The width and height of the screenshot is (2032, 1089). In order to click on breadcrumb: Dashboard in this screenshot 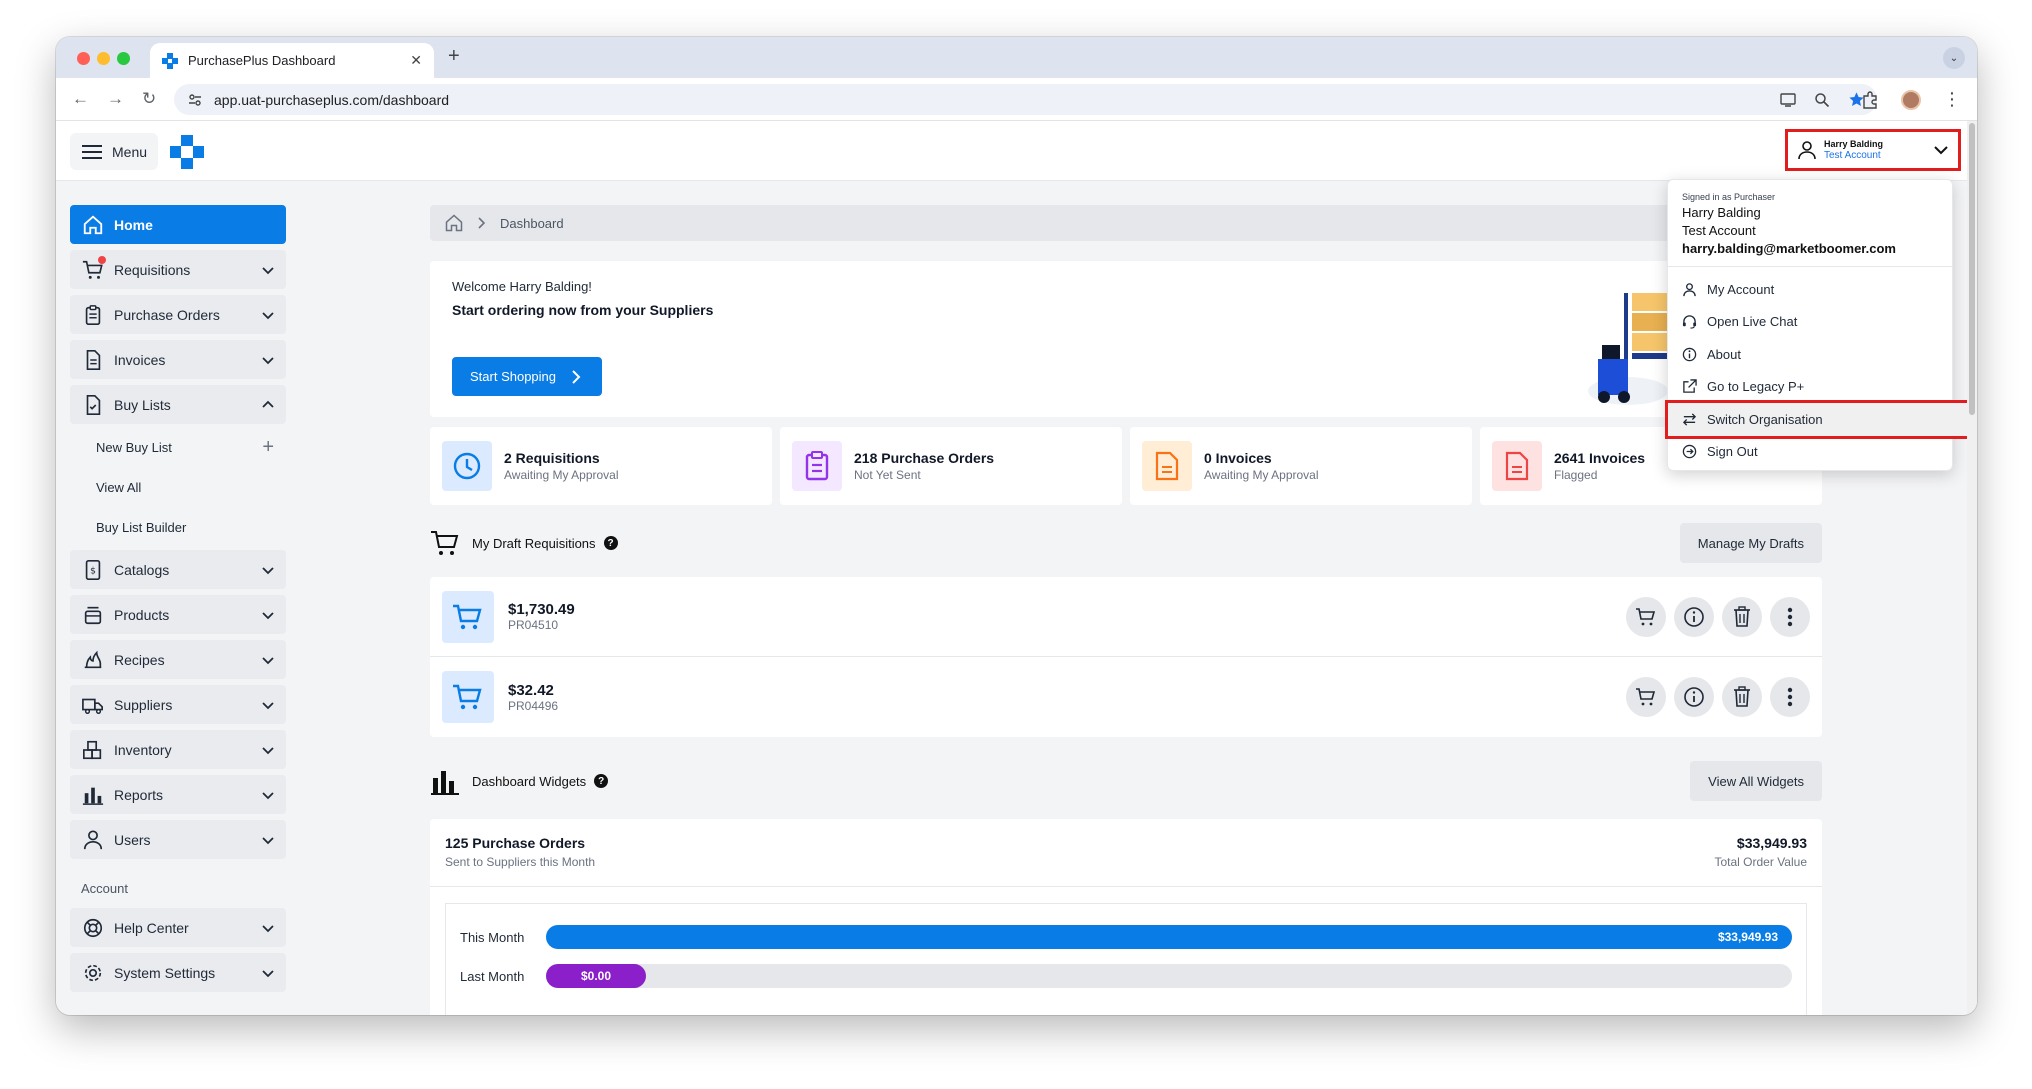, I will do `click(1126, 223)`.